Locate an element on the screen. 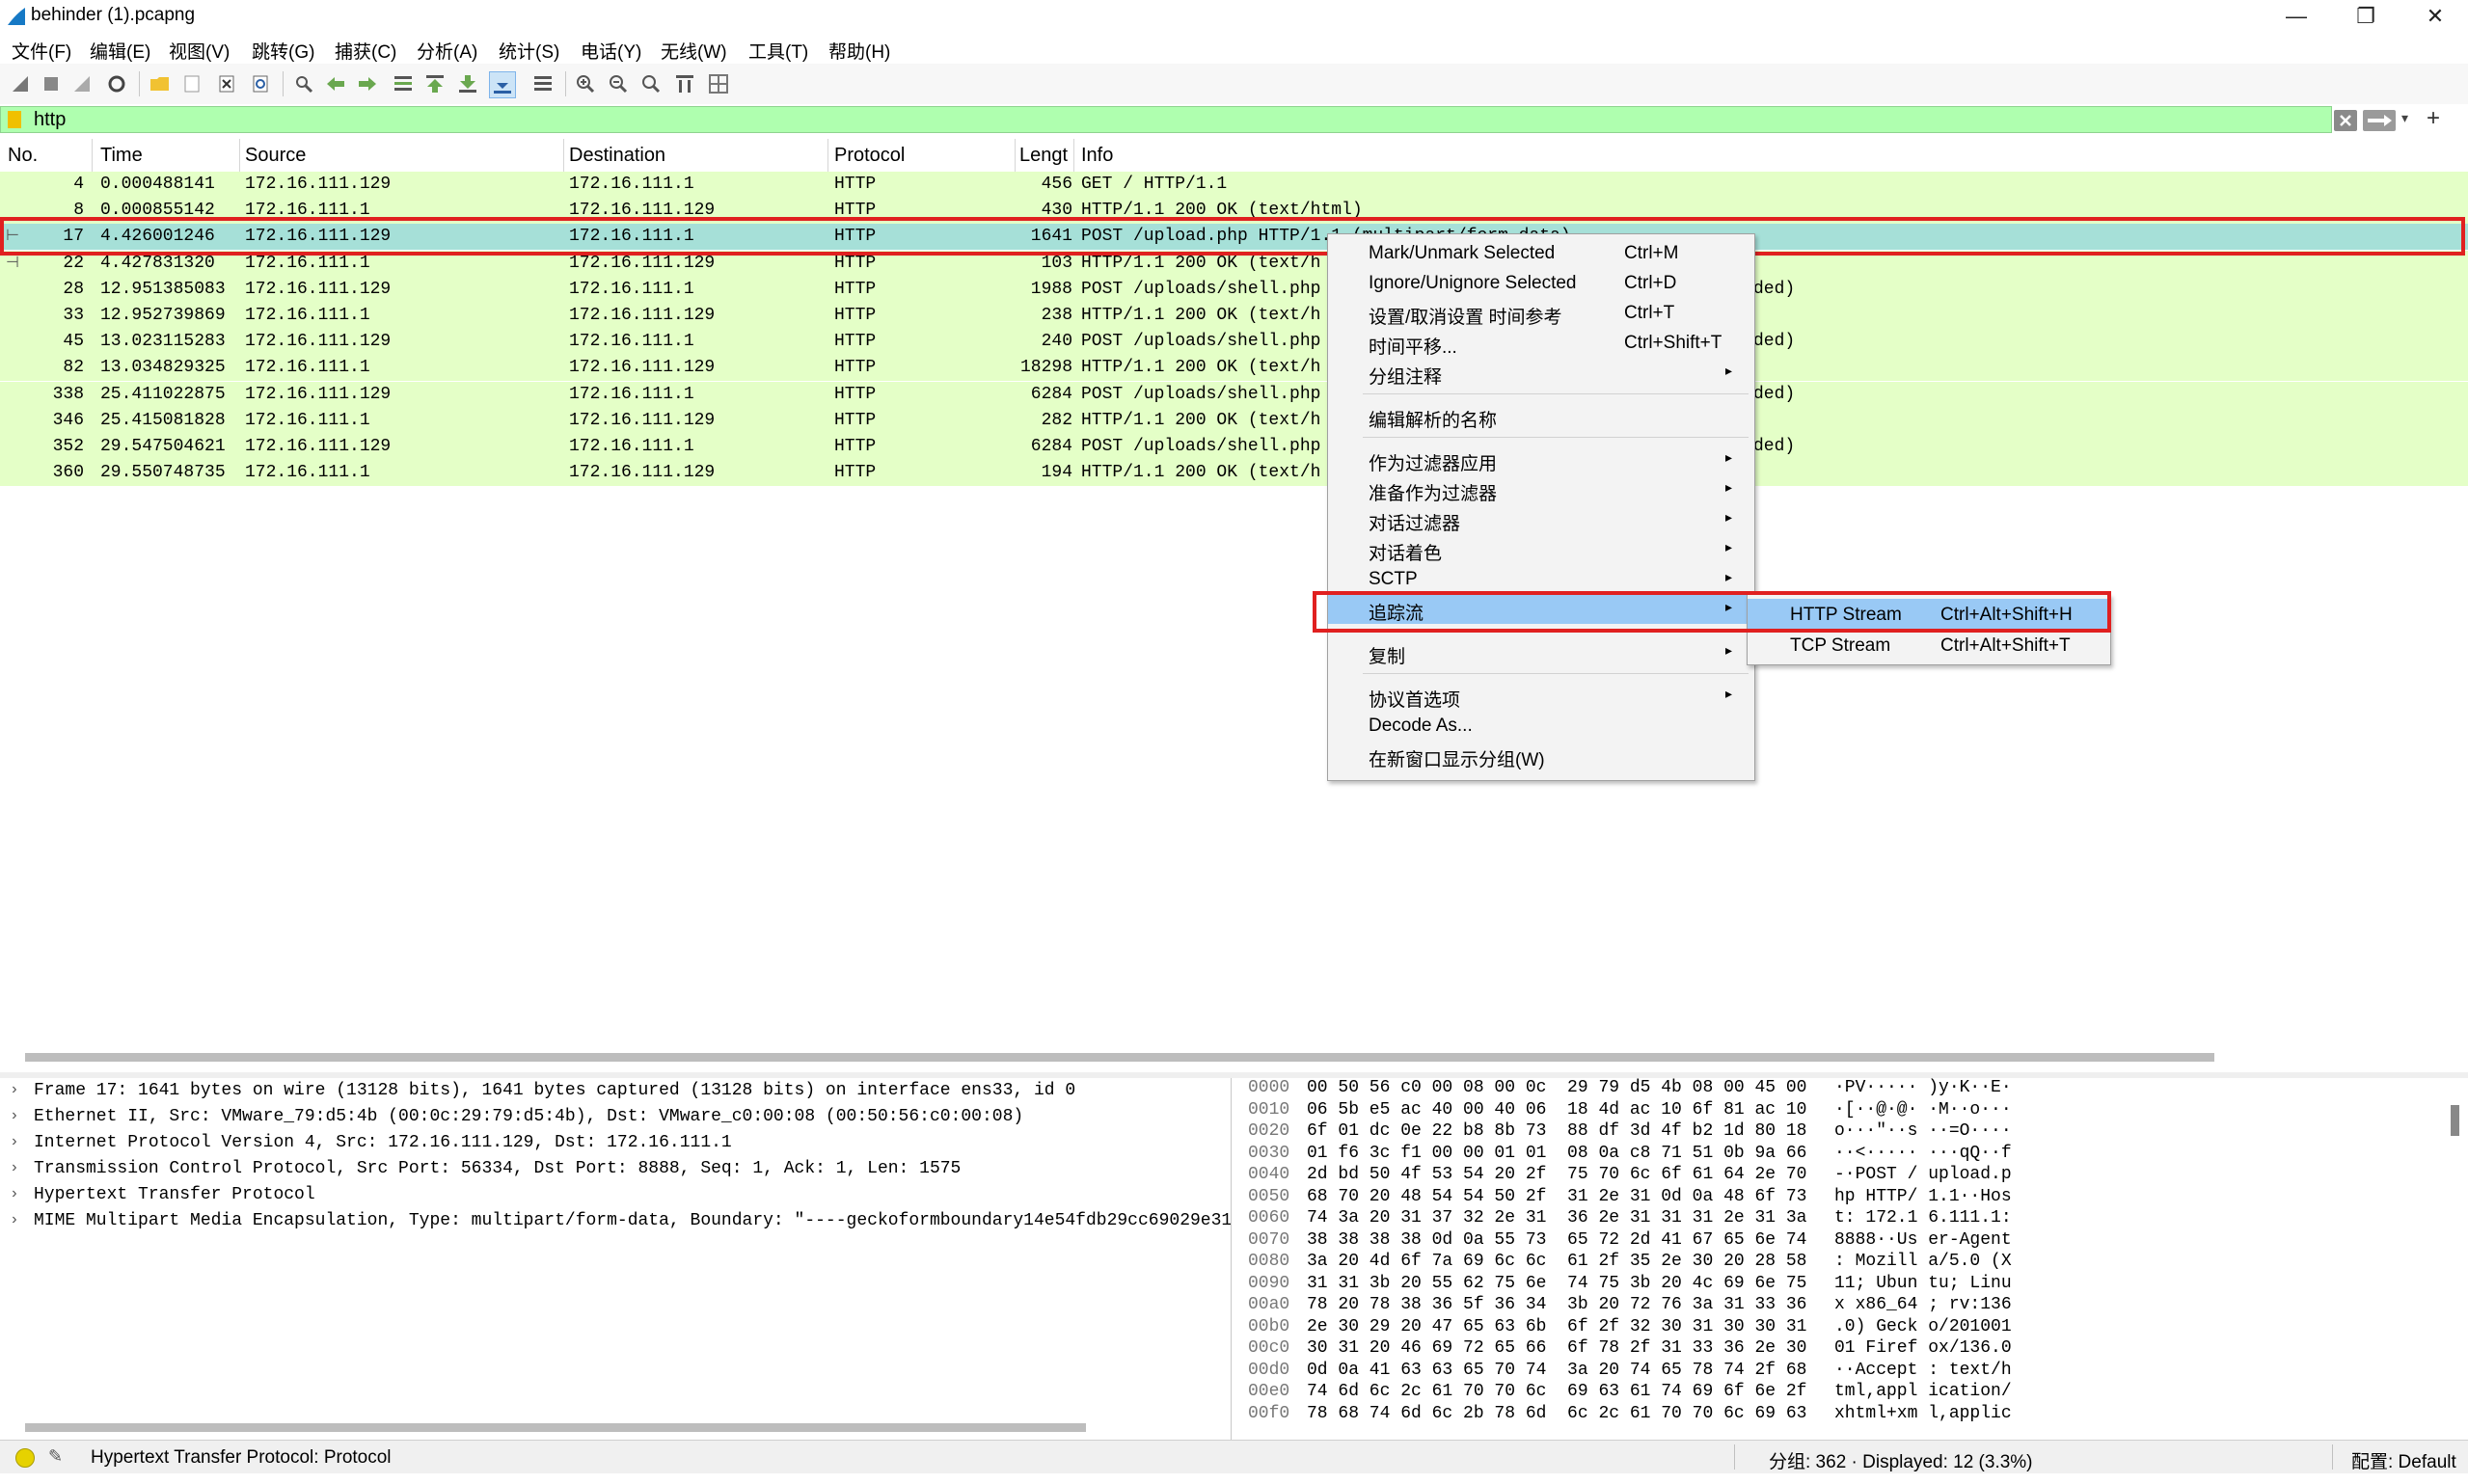 This screenshot has height=1484, width=2468. menu-capture: 捕获(C) is located at coordinates (365, 51).